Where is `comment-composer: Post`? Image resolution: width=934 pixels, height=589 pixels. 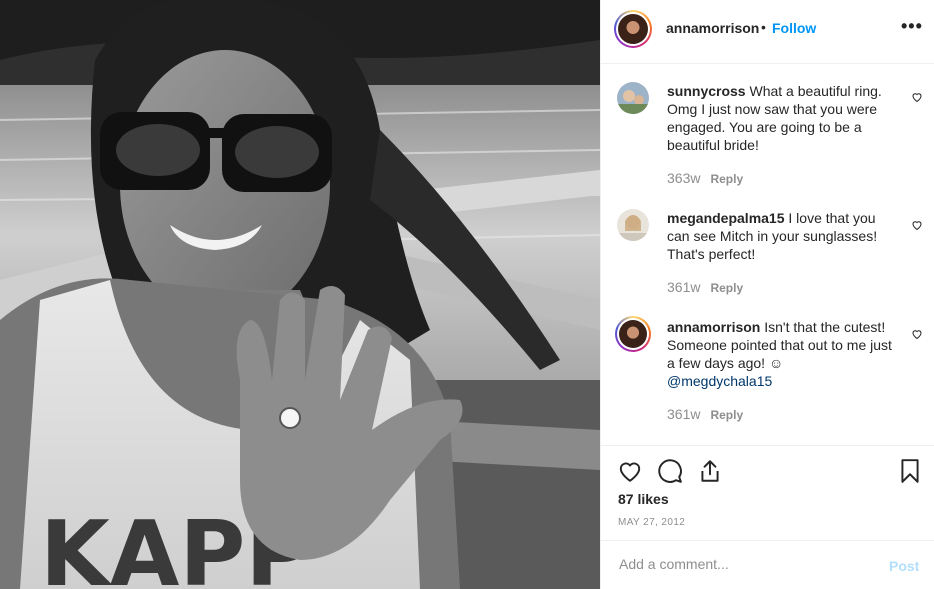 comment-composer: Post is located at coordinates (767, 564).